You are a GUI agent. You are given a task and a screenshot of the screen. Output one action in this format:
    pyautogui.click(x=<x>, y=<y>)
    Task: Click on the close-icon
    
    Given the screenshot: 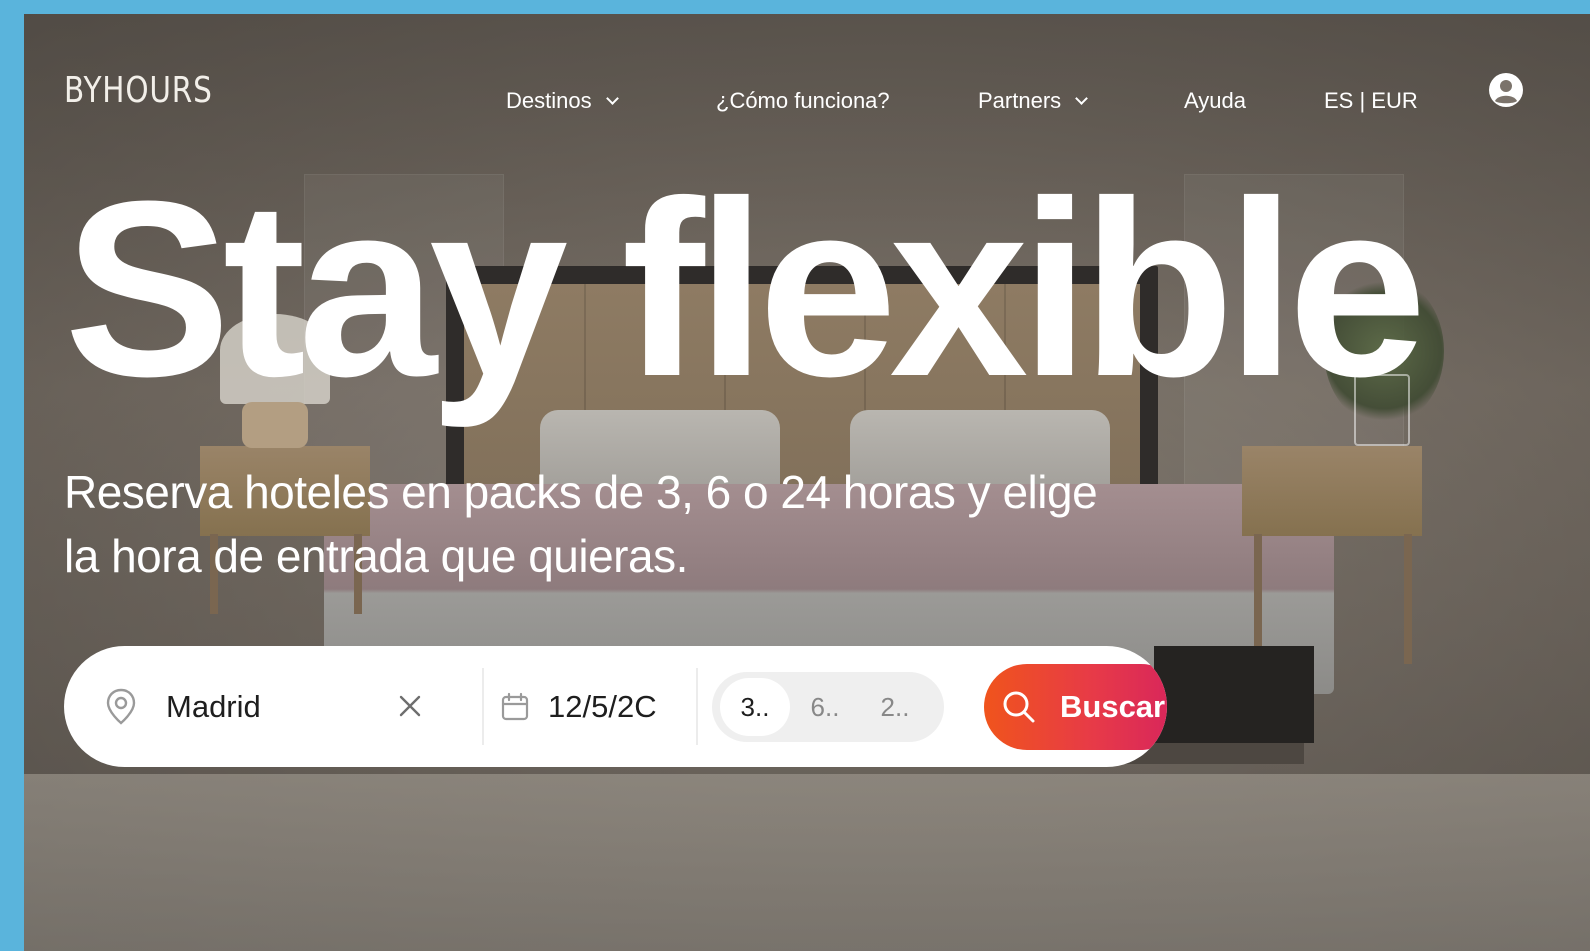 What is the action you would take?
    pyautogui.click(x=410, y=706)
    